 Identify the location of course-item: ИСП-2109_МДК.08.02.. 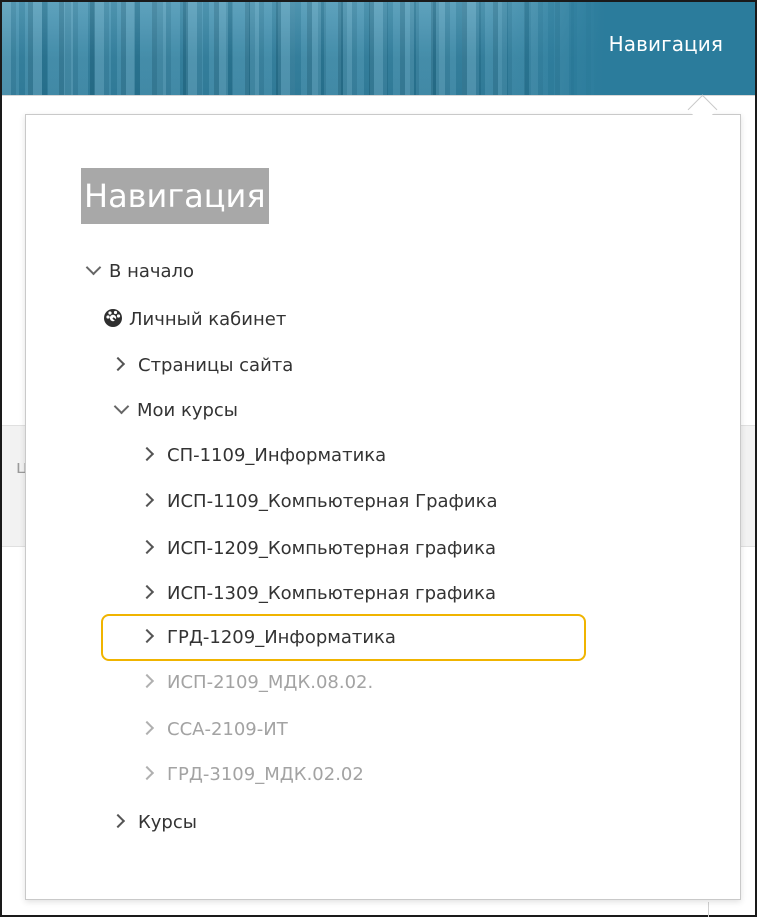
(256, 683).